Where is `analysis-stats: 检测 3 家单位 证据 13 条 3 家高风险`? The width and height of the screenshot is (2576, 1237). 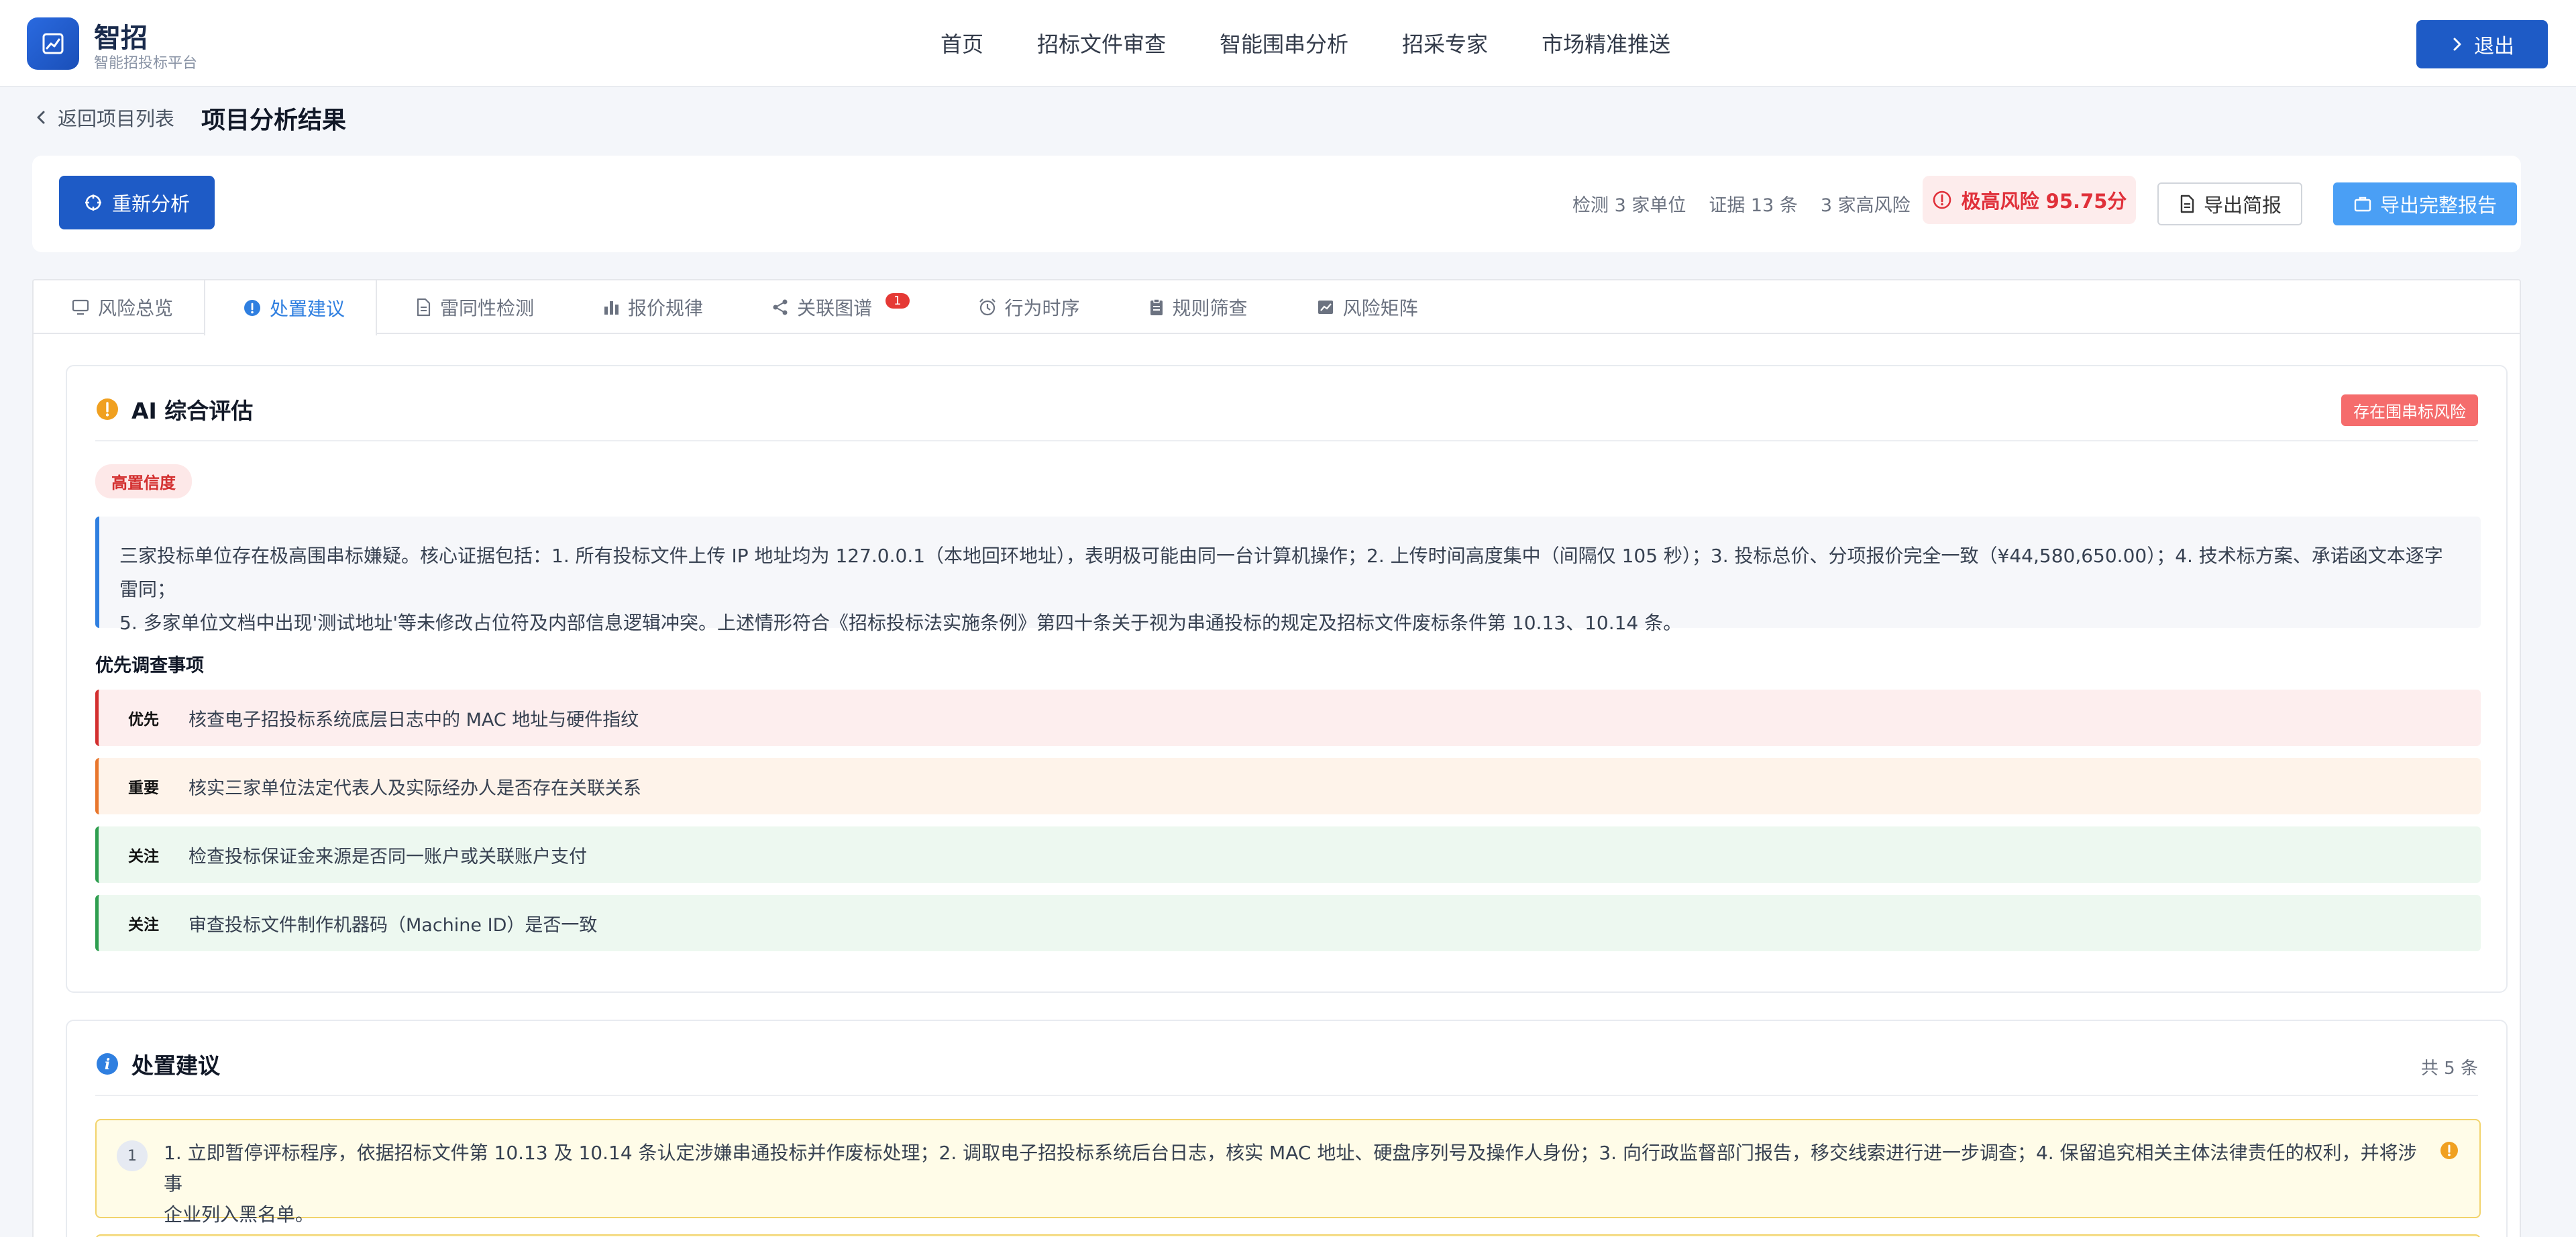
analysis-stats: 检测 3 家单位 证据 13 条 3 家高风险 is located at coordinates (1753, 204).